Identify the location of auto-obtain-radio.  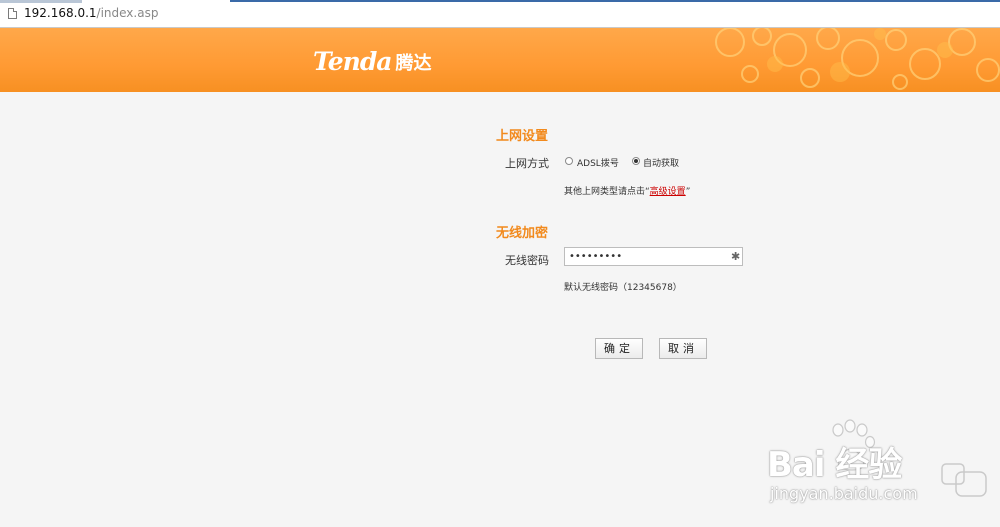
(636, 161).